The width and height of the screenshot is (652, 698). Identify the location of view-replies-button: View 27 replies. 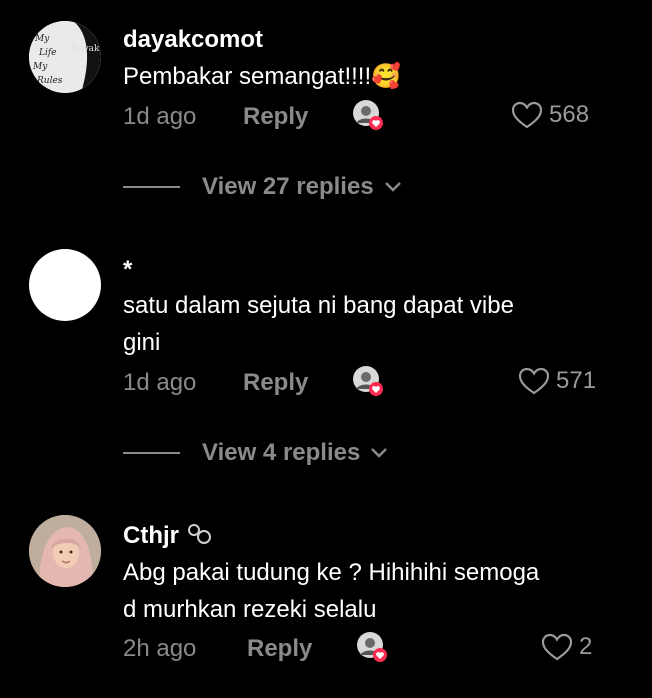
(262, 187).